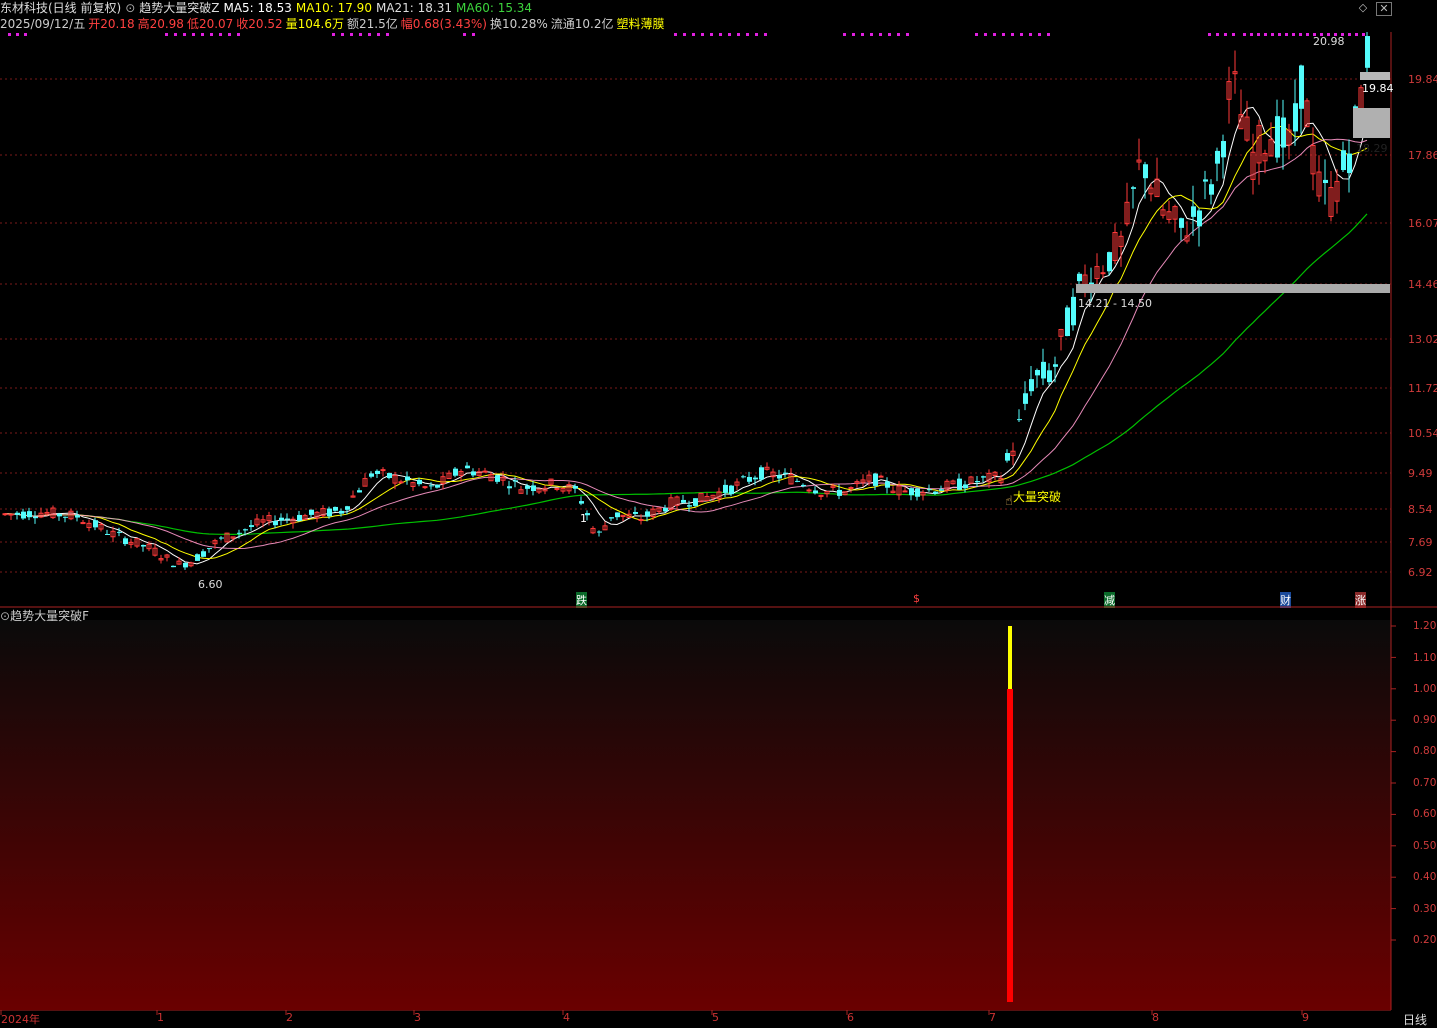 The height and width of the screenshot is (1028, 1437). I want to click on y-tick: 9.49, so click(1420, 473).